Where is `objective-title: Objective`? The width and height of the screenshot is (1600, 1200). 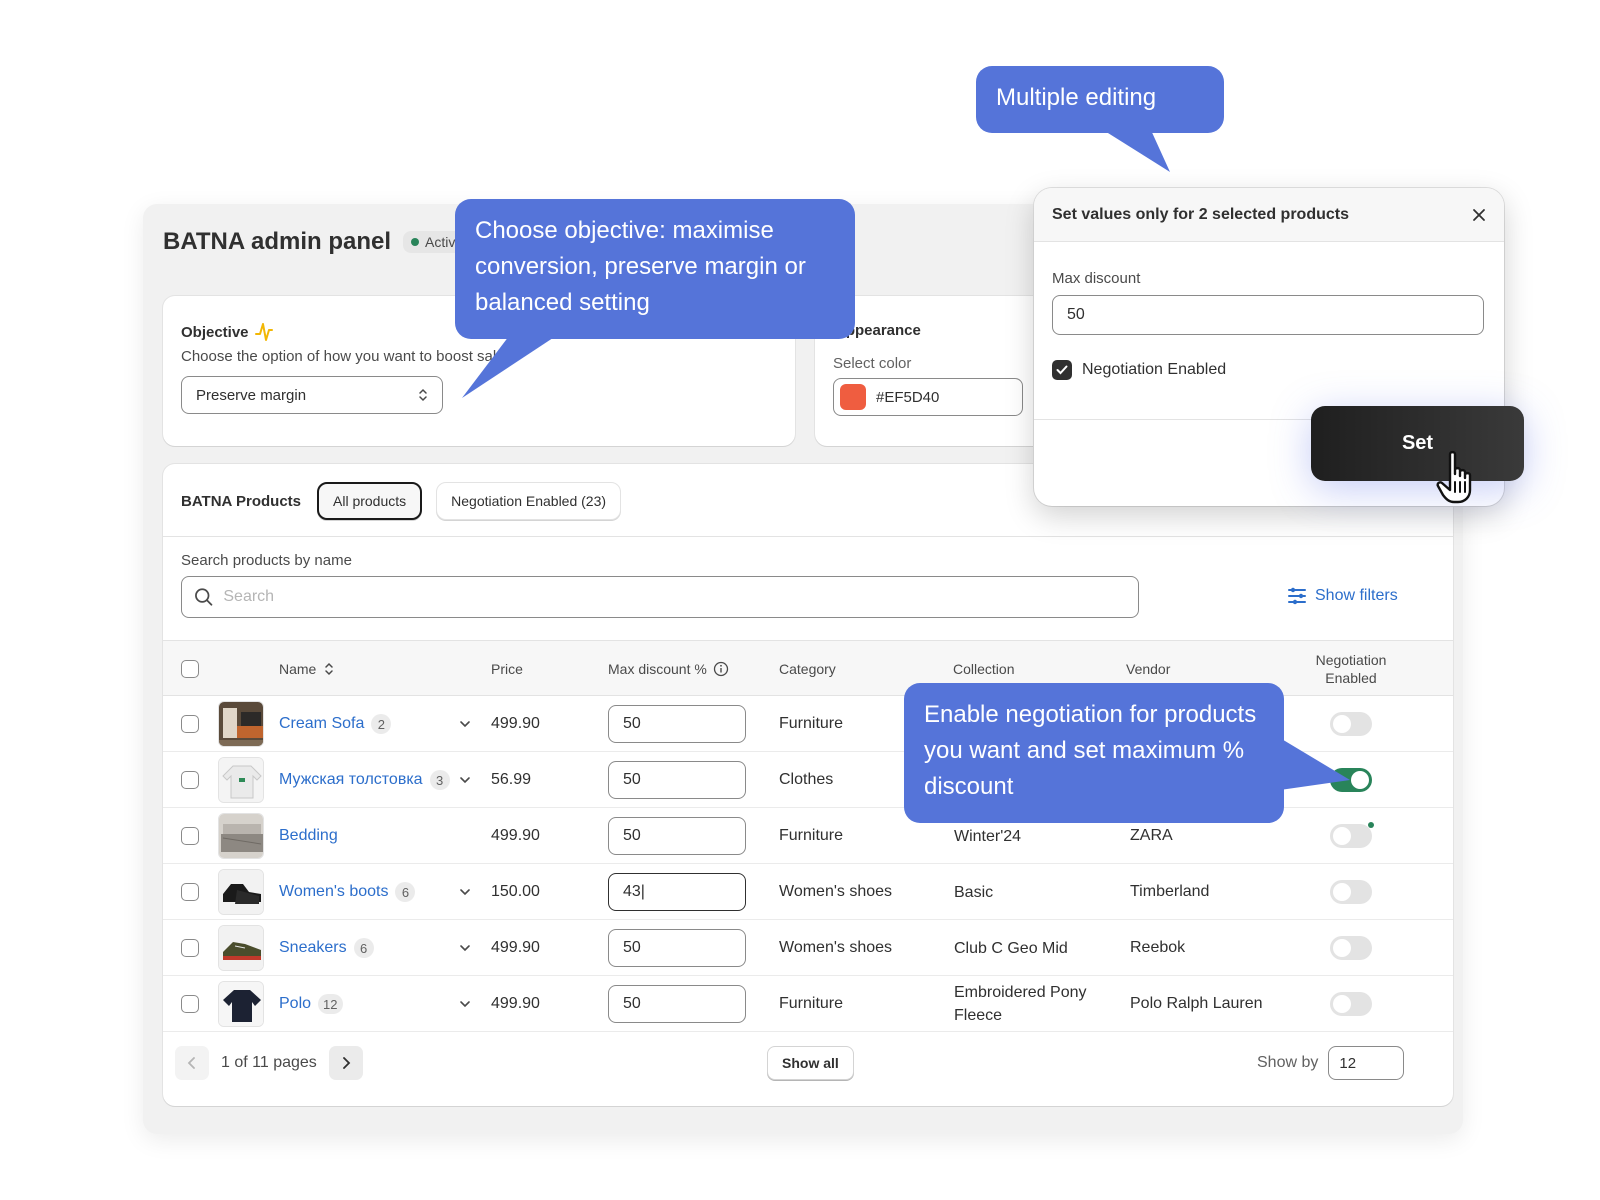
objective-title: Objective is located at coordinates (227, 332).